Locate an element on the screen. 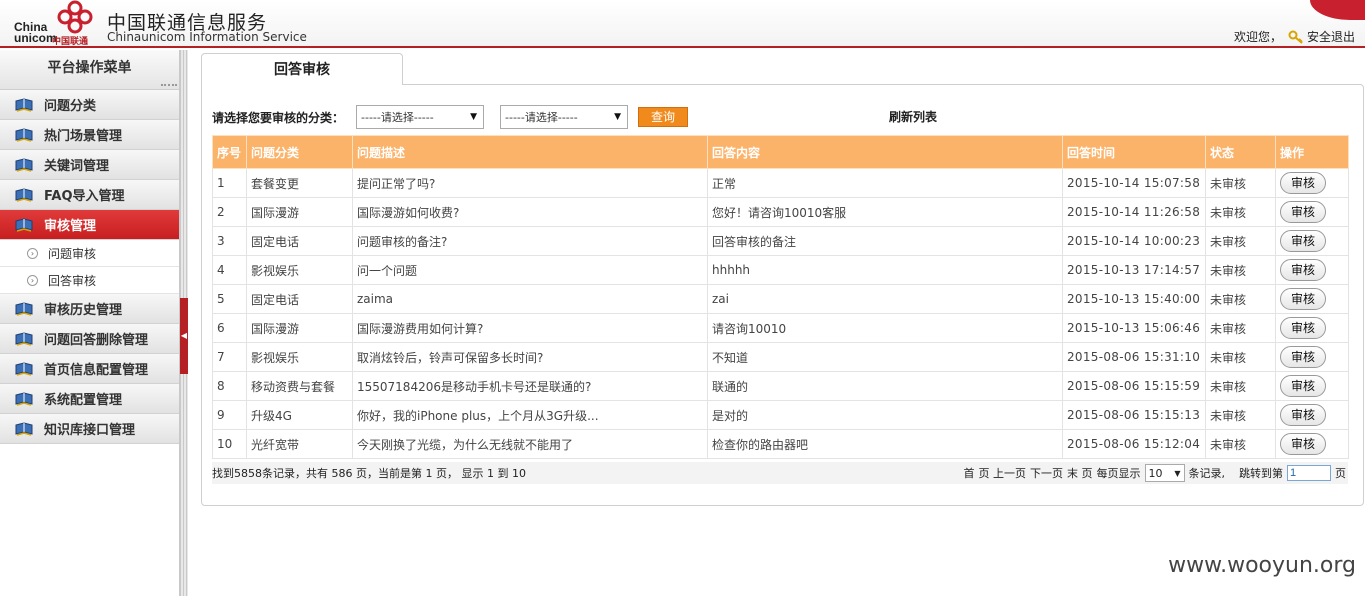 The width and height of the screenshot is (1365, 596). cell-time: 2015-10-14 10:00:23 is located at coordinates (1134, 241).